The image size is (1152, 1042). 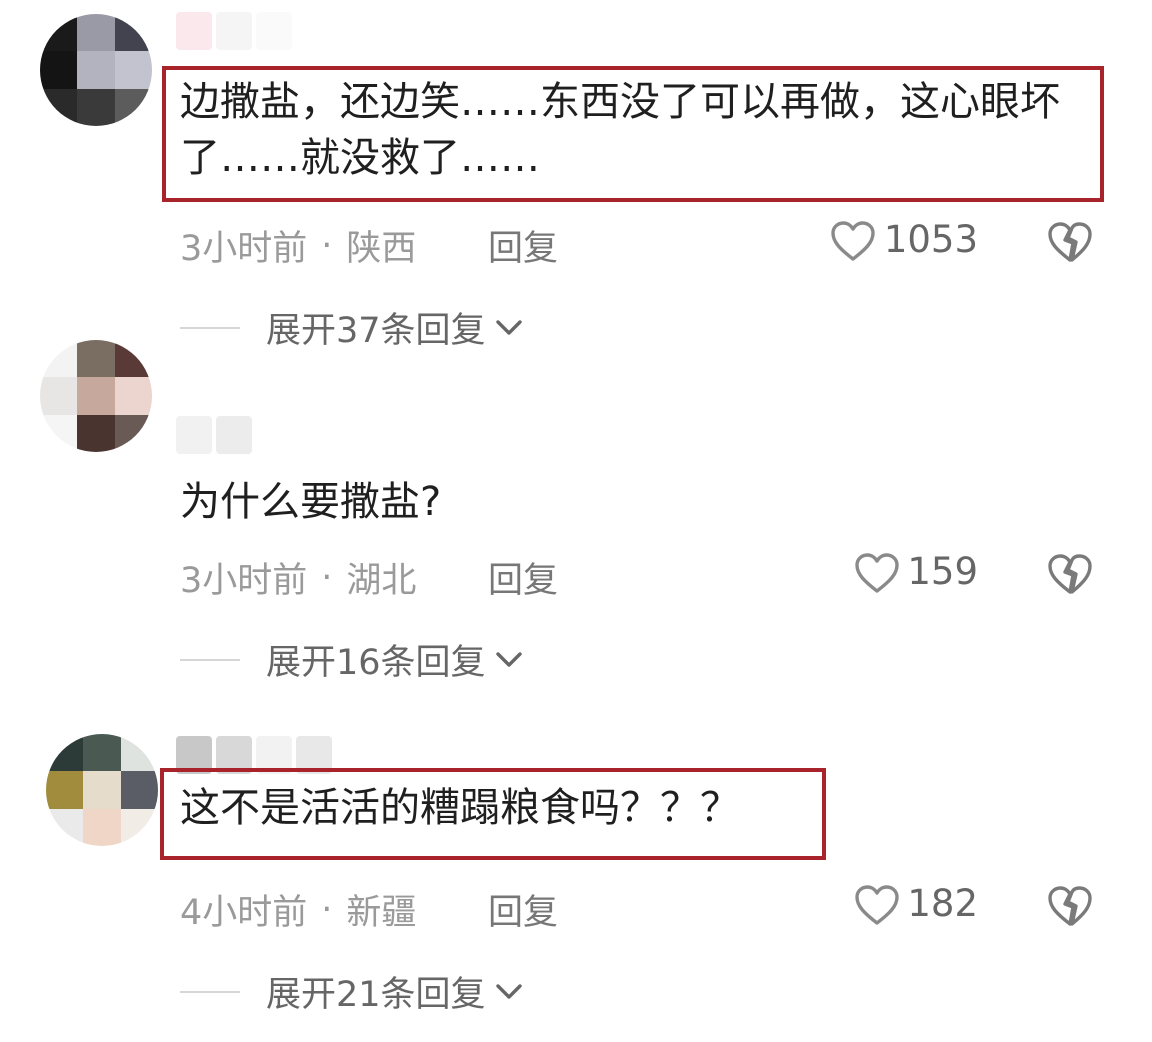 I want to click on comment-text: 这不是活活的糟蹋粮食吗？？？, so click(x=460, y=808).